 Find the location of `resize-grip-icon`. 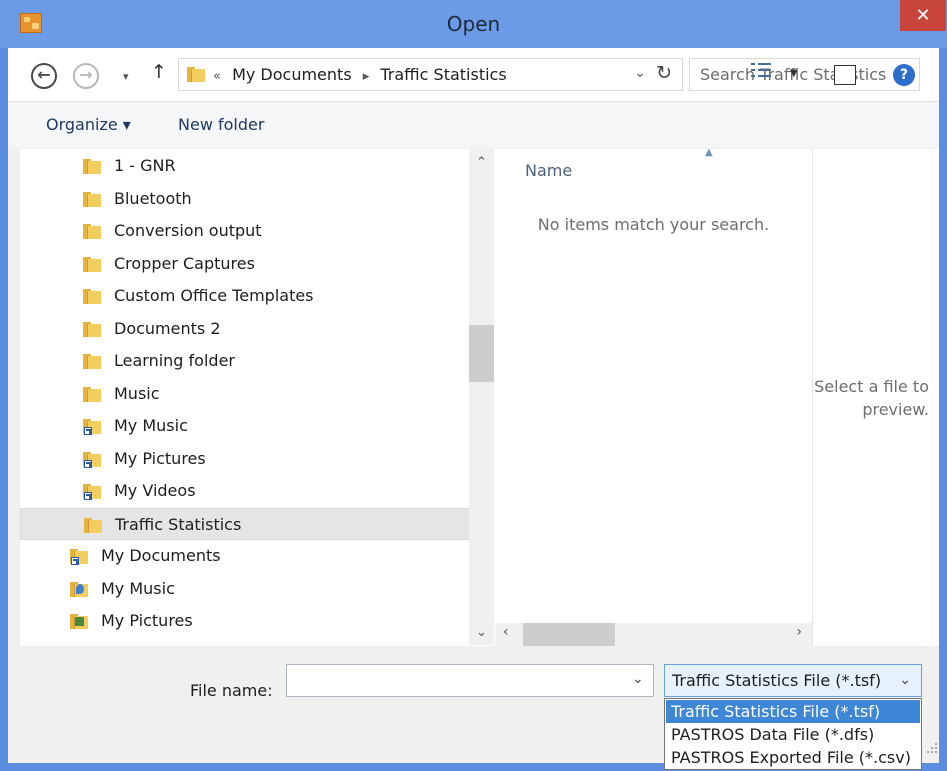

resize-grip-icon is located at coordinates (932, 748).